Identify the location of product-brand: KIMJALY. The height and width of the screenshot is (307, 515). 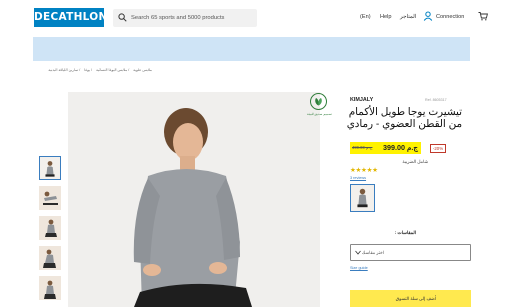
(361, 100).